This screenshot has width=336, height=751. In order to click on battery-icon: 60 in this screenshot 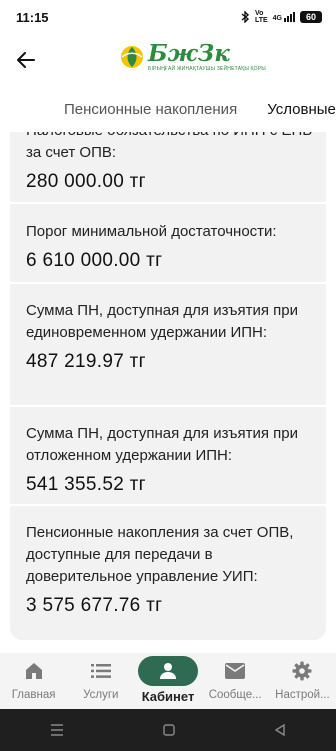, I will do `click(311, 17)`.